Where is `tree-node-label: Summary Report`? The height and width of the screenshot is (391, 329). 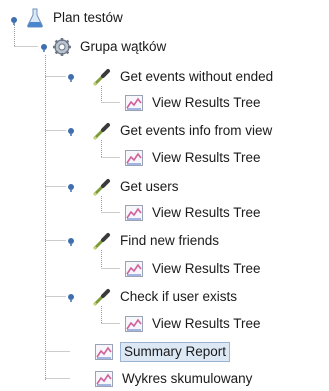
tree-node-label: Summary Report is located at coordinates (175, 352).